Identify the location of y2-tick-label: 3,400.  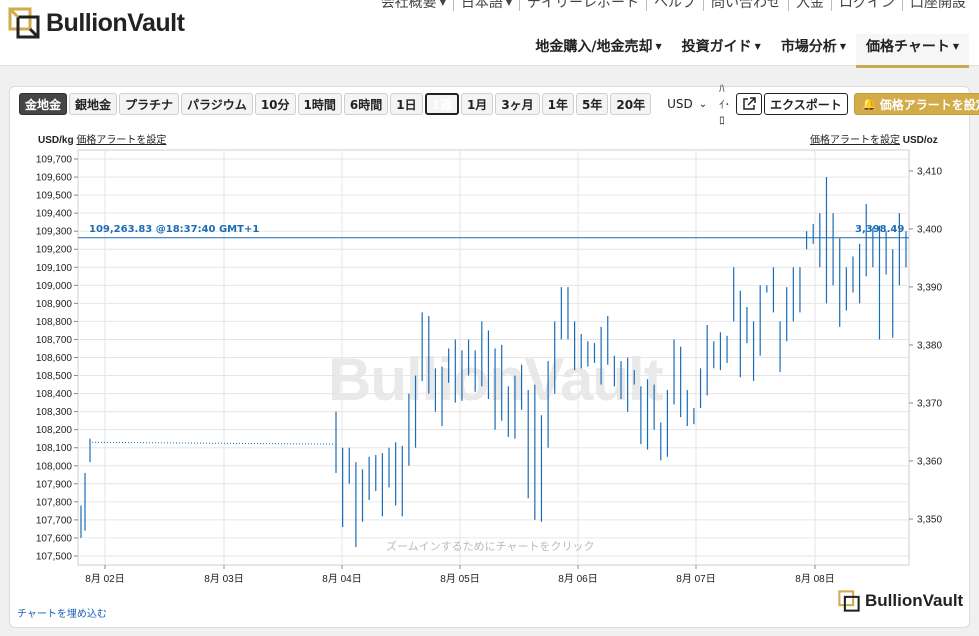
(929, 229).